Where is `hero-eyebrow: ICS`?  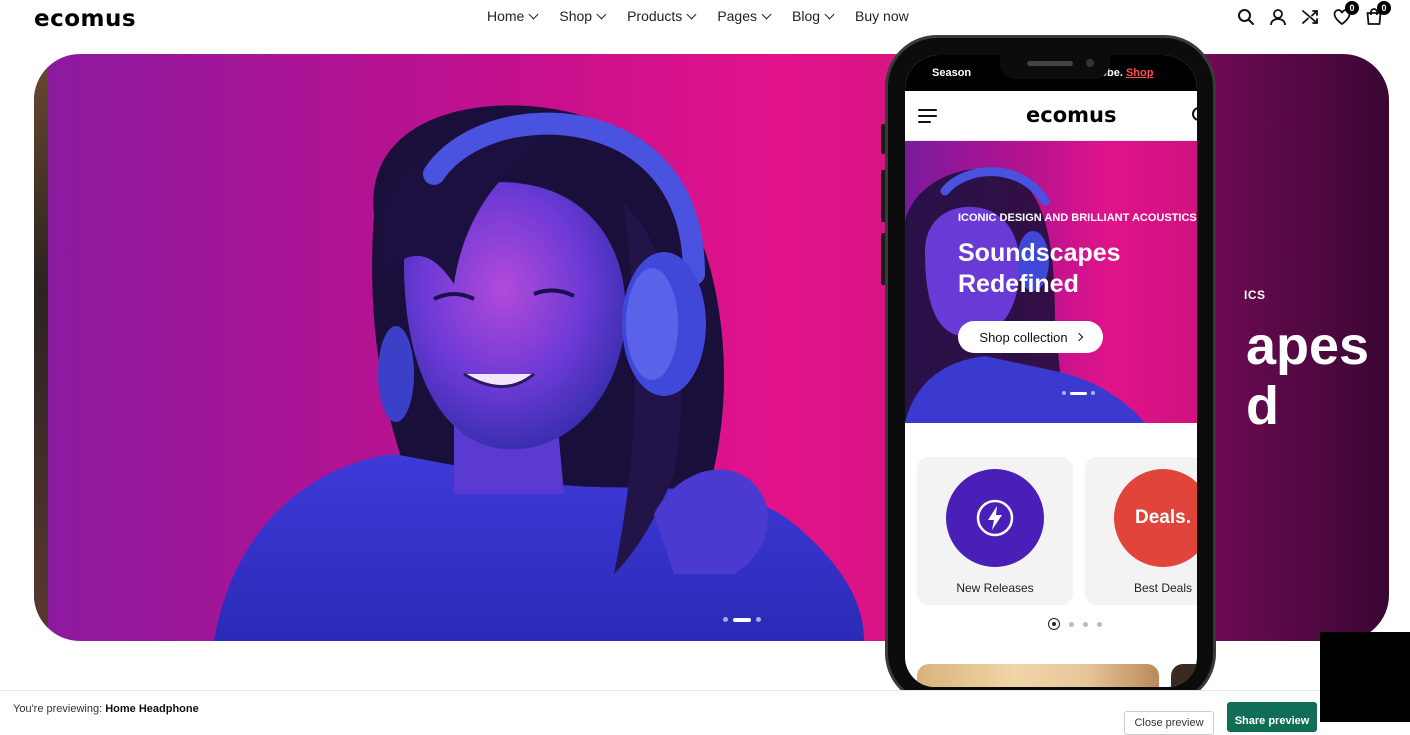 hero-eyebrow: ICS is located at coordinates (1255, 295).